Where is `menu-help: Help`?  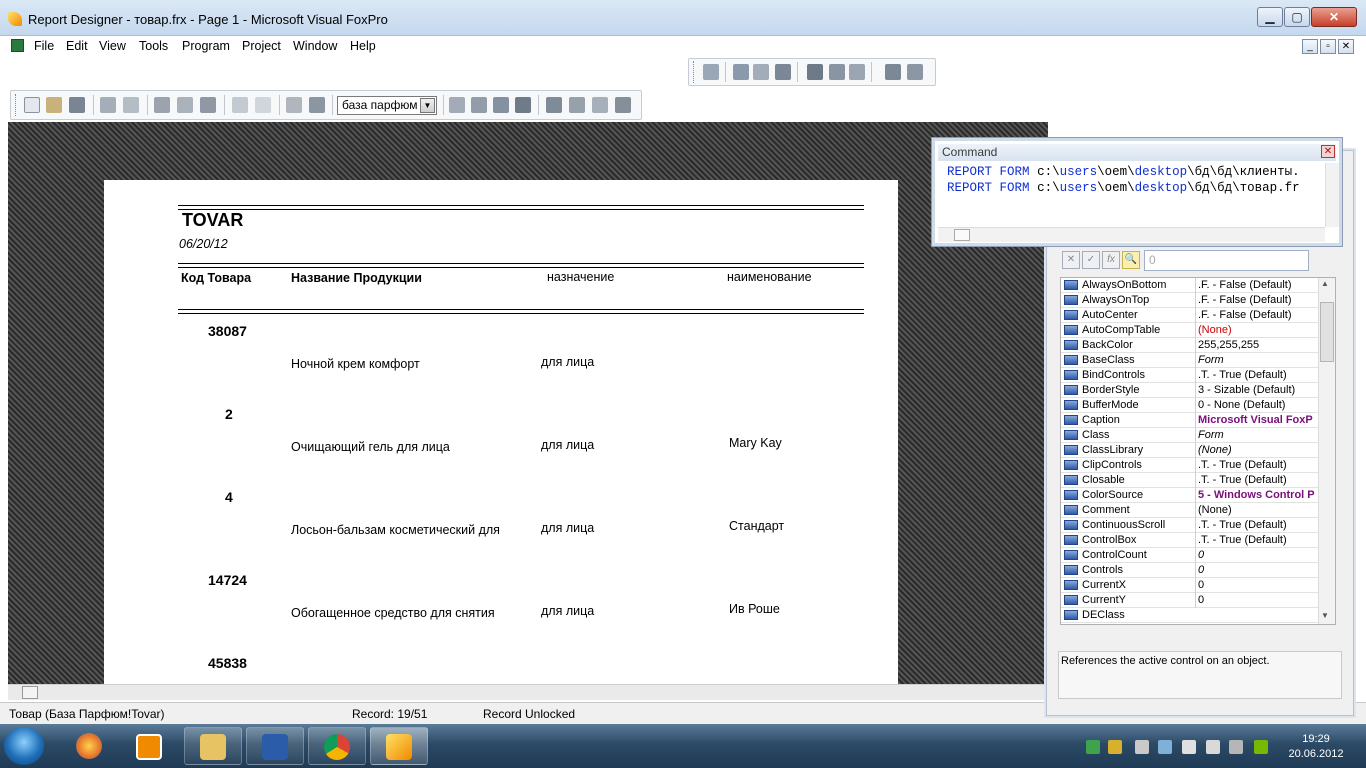
menu-help: Help is located at coordinates (363, 46).